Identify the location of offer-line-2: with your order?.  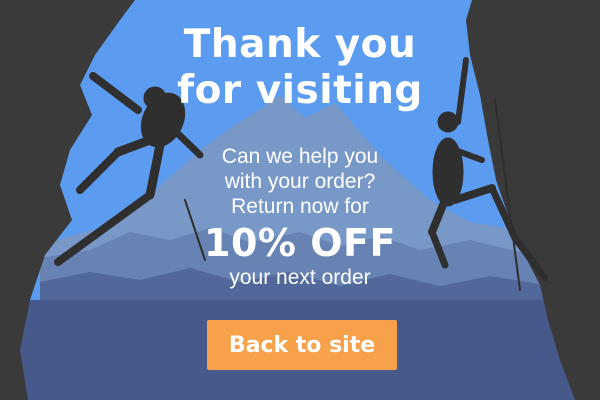
(300, 181).